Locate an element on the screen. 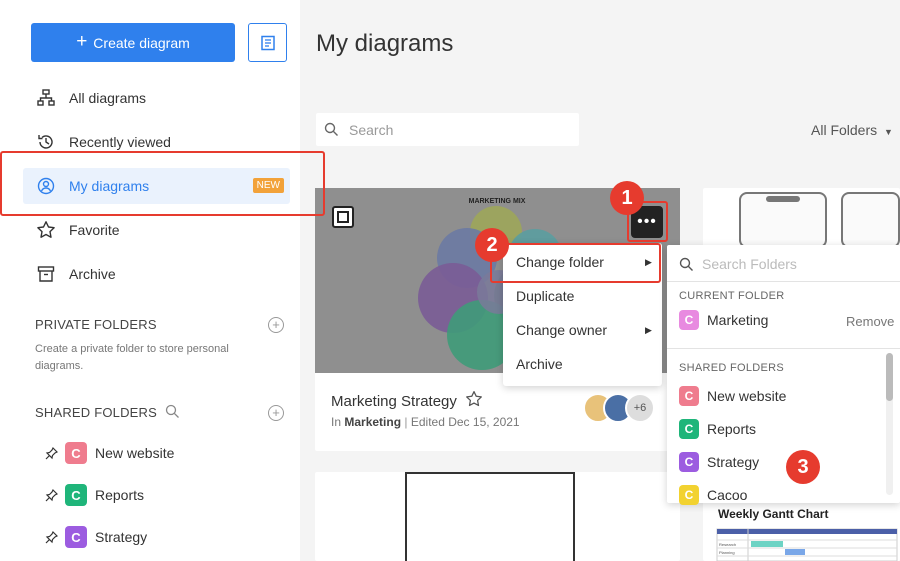 Image resolution: width=900 pixels, height=561 pixels. current-folder: C Marketing is located at coordinates (723, 320).